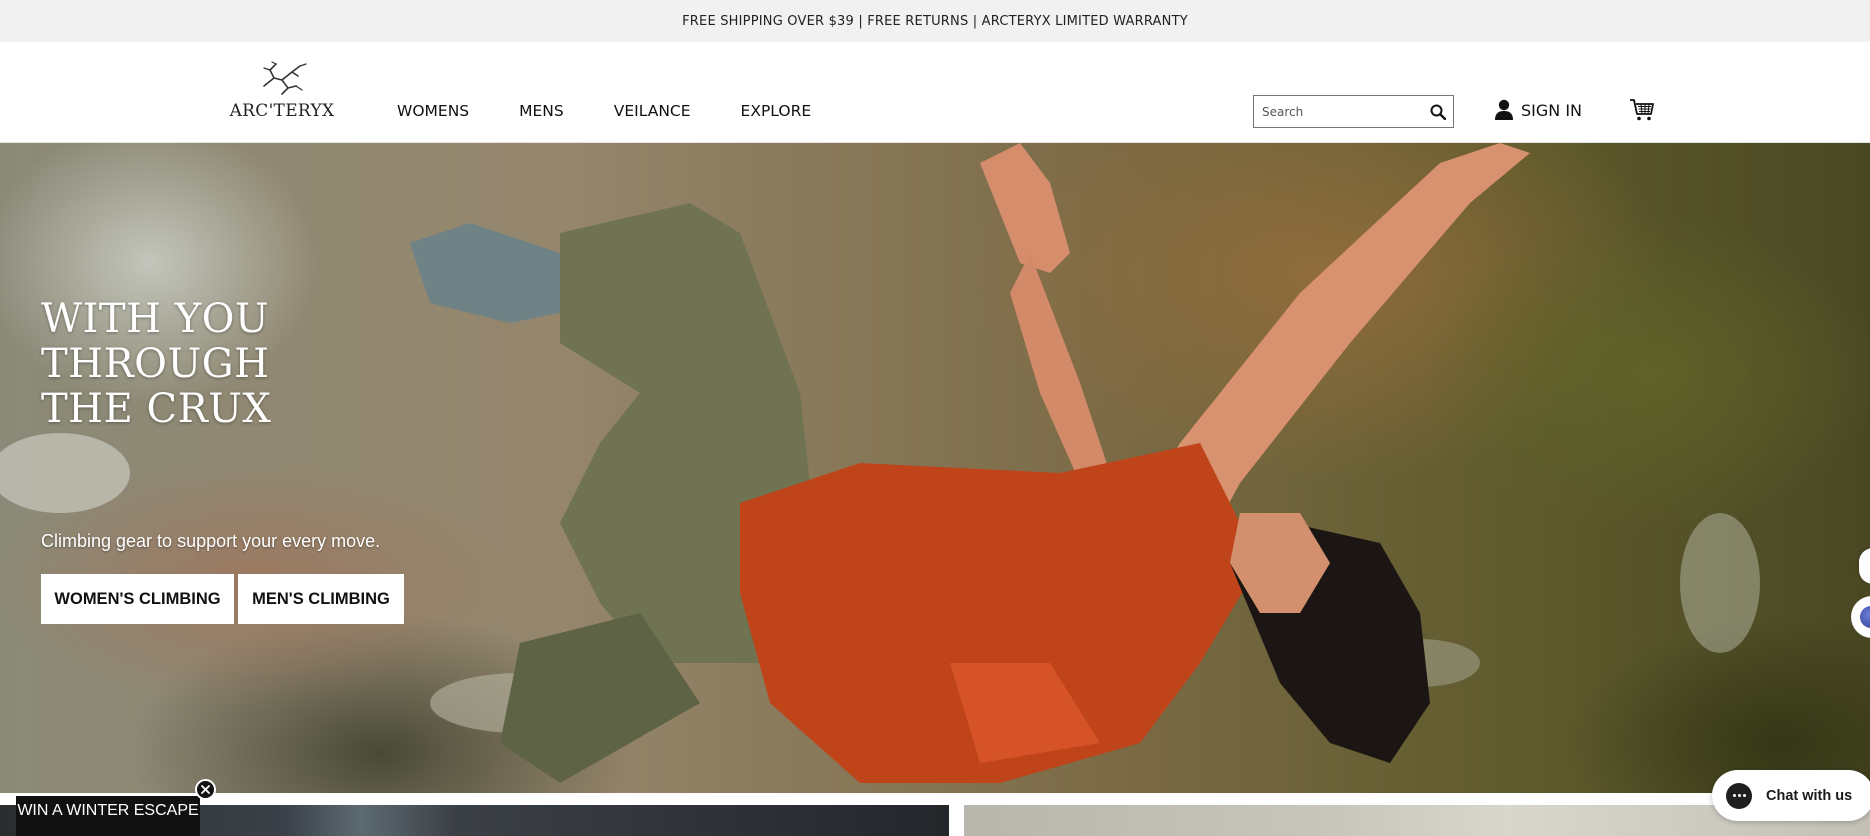 Image resolution: width=1870 pixels, height=836 pixels. What do you see at coordinates (433, 111) in the screenshot?
I see `nav-womens: WOMENS` at bounding box center [433, 111].